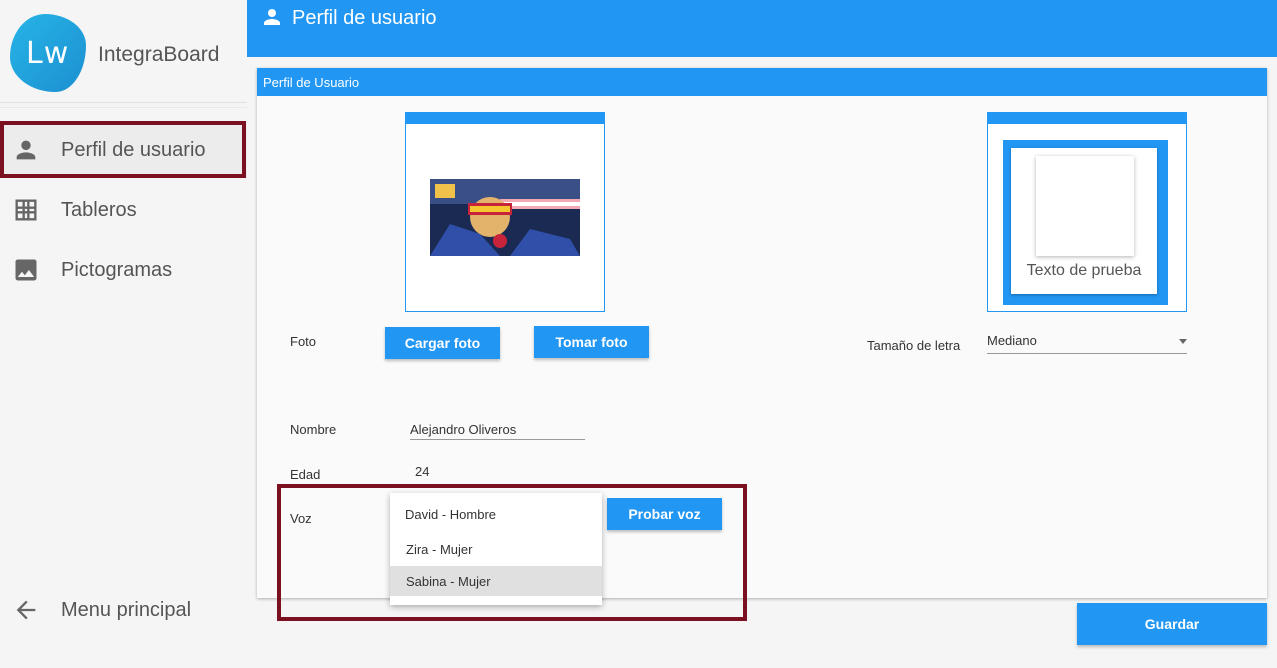 The height and width of the screenshot is (668, 1277). I want to click on sidebar-item-label: Tableros, so click(99, 209).